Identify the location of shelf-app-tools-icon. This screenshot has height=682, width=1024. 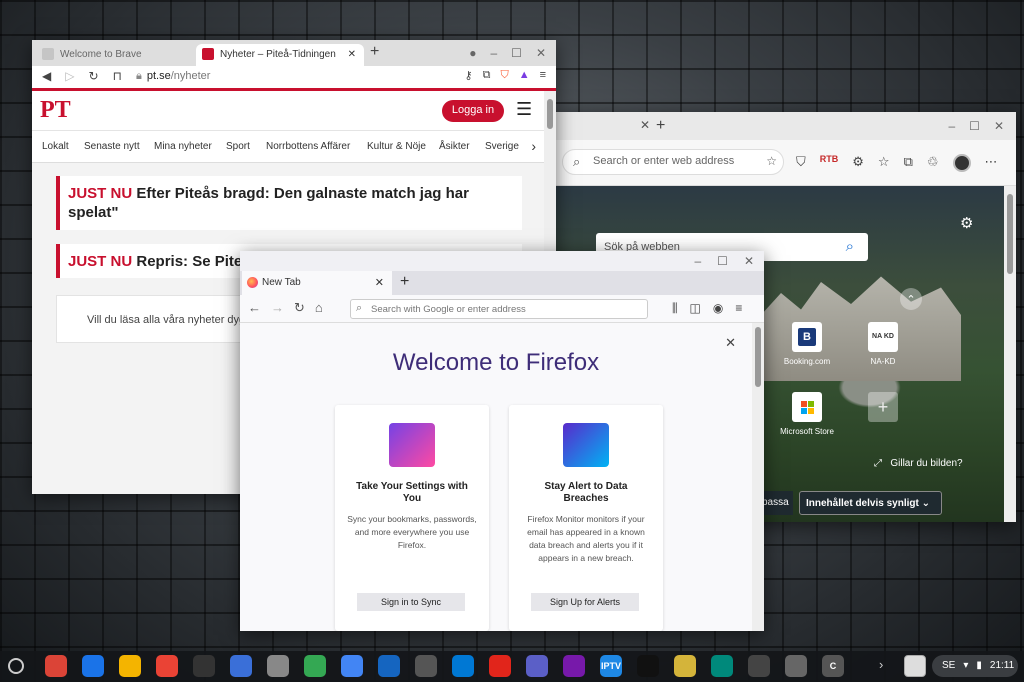
(241, 666).